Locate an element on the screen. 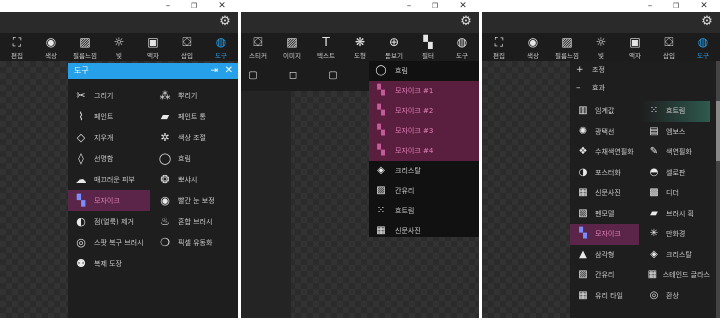 The image size is (720, 318). menu-item-color-adjust: ✲ 색상 조절 is located at coordinates (193, 137).